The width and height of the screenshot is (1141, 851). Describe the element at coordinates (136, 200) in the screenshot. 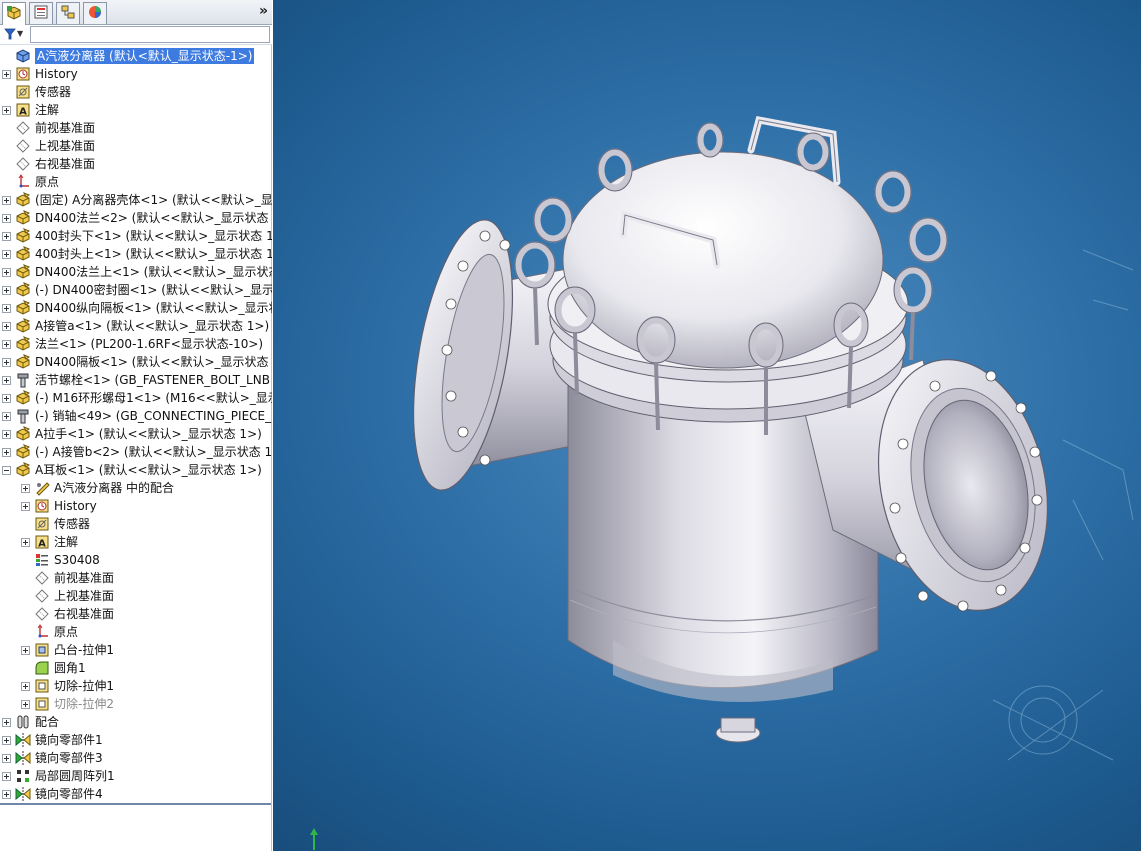

I see `tree-item: (固定) A分离器壳体<1> (默认<<默认>_显示` at that location.